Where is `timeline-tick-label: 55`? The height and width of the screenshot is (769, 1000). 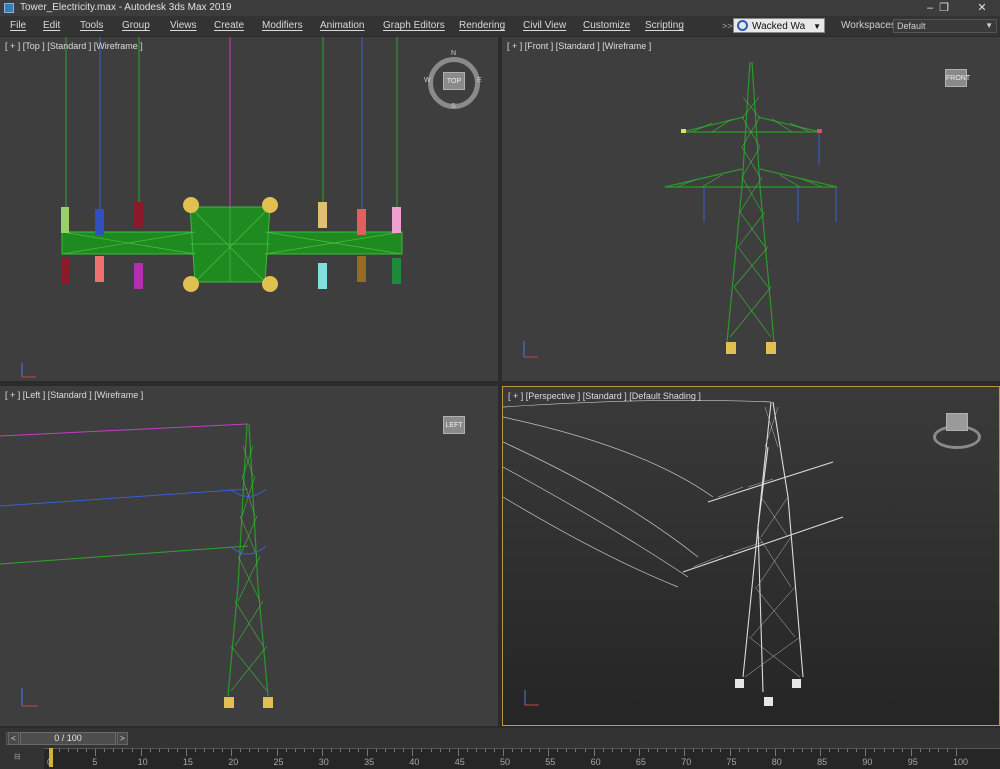
timeline-tick-label: 55 is located at coordinates (550, 762).